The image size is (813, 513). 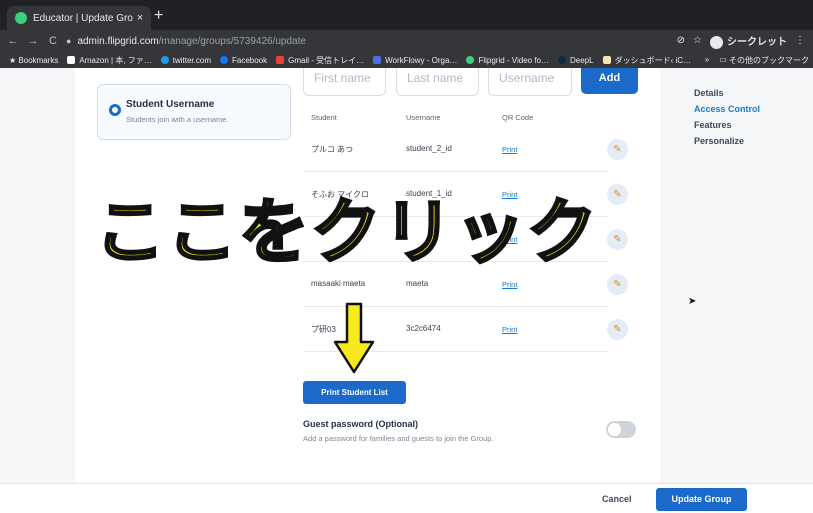 What do you see at coordinates (562, 60) in the screenshot?
I see `deepl-icon` at bounding box center [562, 60].